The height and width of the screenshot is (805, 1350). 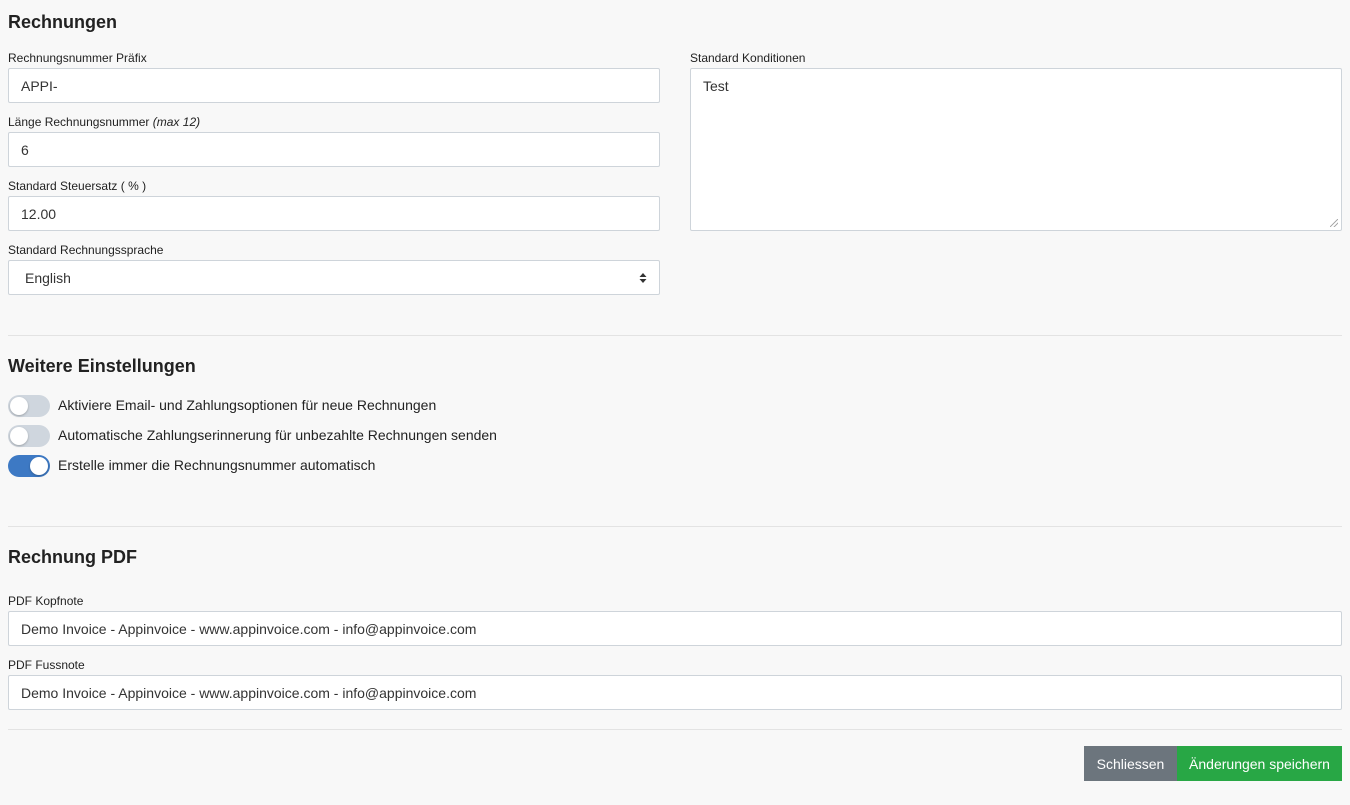 What do you see at coordinates (29, 436) in the screenshot?
I see `toggle-payment-reminder` at bounding box center [29, 436].